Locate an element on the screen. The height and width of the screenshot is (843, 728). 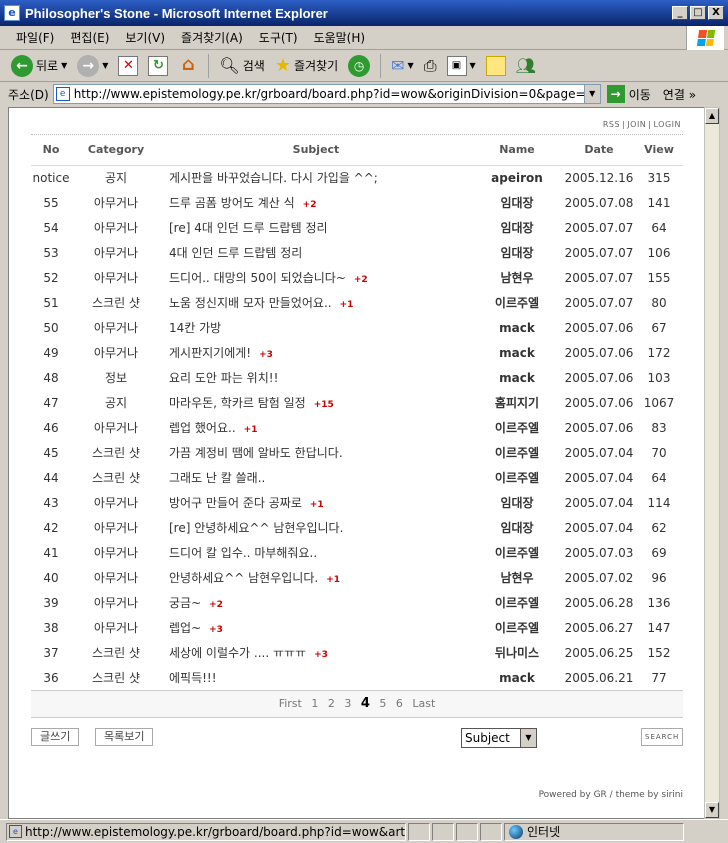
row-subject-link: 게시판을 바꾸었습니다. 다시 가입을 ^^; is located at coordinates (273, 178).